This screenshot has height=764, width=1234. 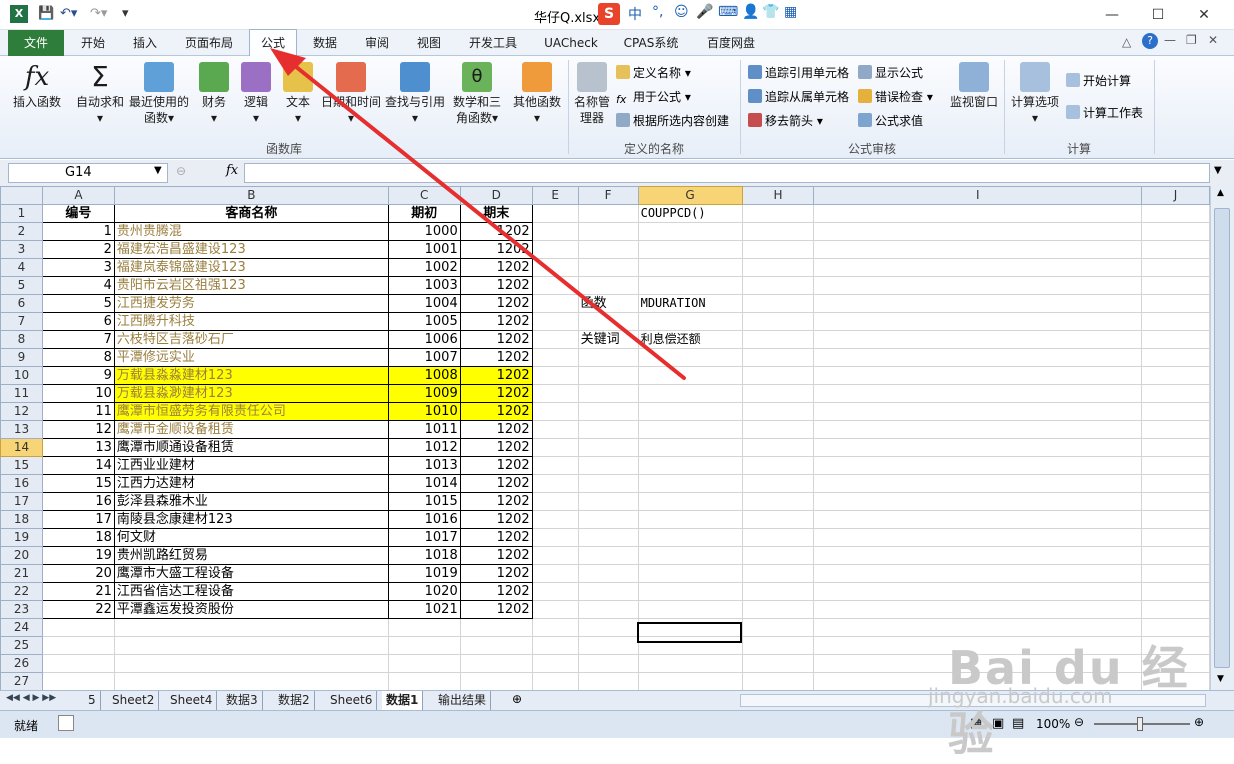 I want to click on cell-opening: 1010, so click(x=424, y=411).